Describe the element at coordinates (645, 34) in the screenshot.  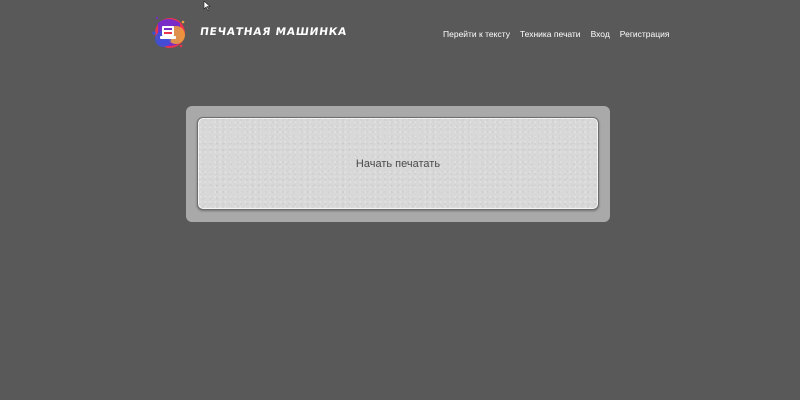
I see `nav-link-register: Регистрация` at that location.